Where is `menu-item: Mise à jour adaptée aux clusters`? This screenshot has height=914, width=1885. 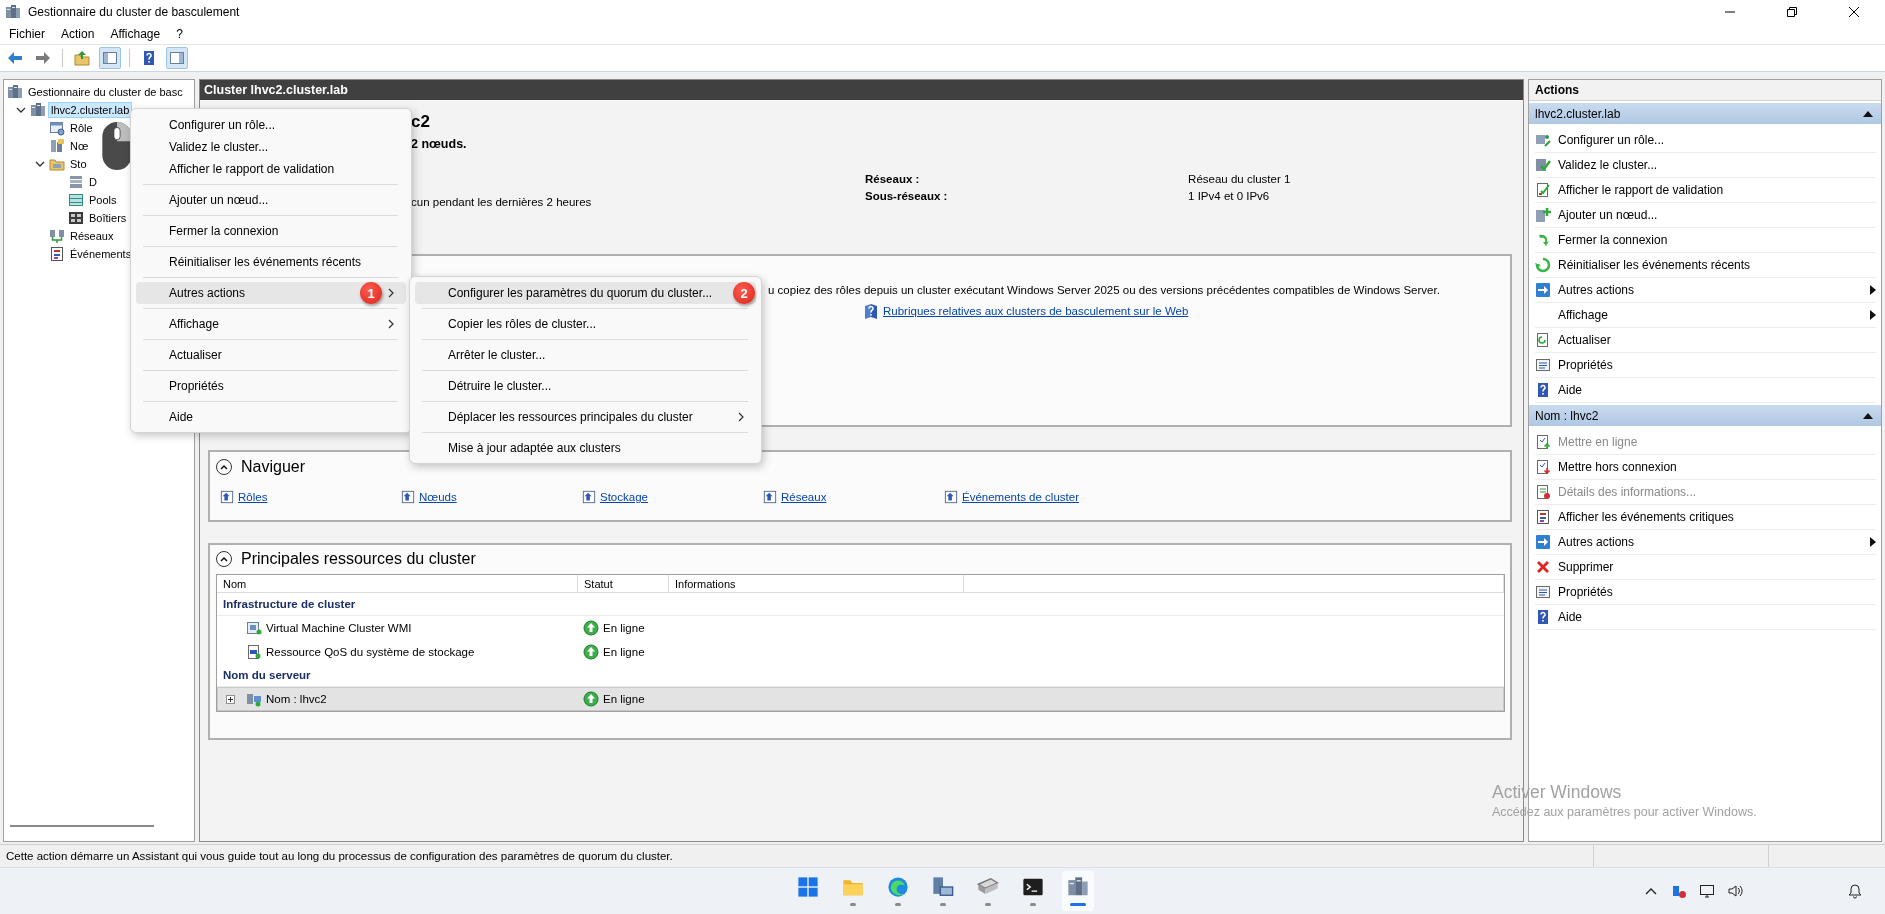
menu-item: Mise à jour adaptée aux clusters is located at coordinates (585, 448).